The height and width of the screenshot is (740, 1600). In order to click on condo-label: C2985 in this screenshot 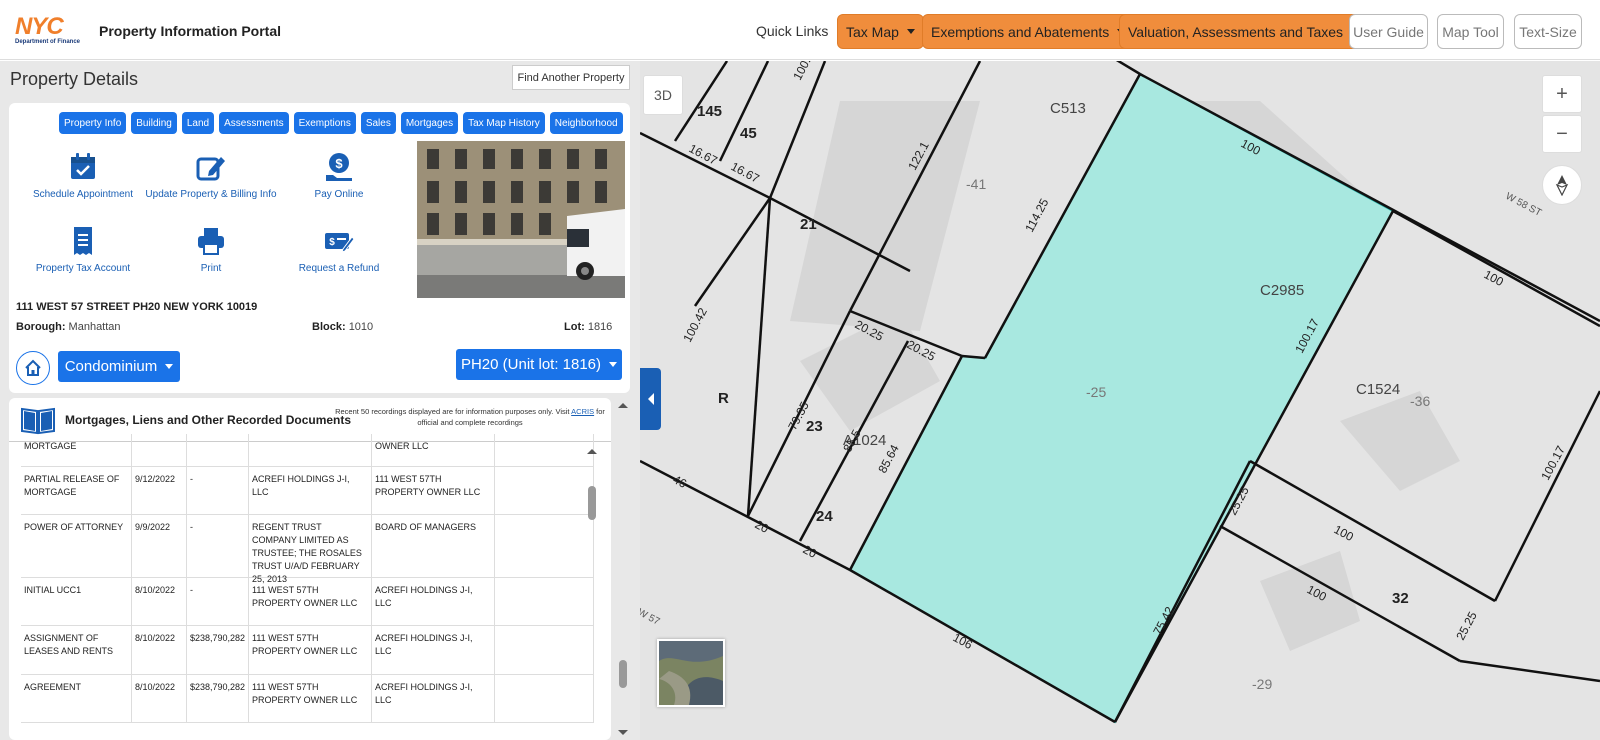, I will do `click(1282, 290)`.